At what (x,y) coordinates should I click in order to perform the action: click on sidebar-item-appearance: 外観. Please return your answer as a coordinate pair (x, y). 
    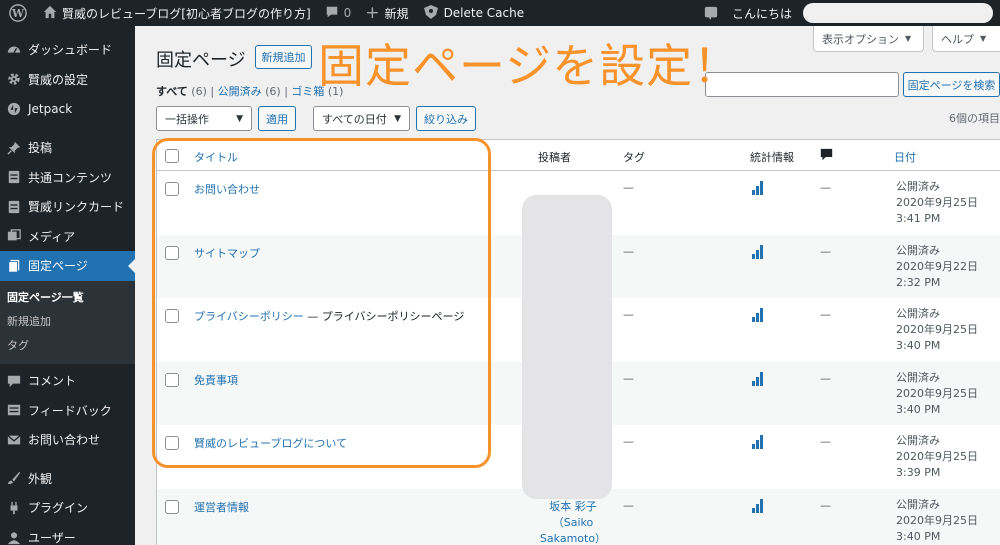
    Looking at the image, I should click on (67, 479).